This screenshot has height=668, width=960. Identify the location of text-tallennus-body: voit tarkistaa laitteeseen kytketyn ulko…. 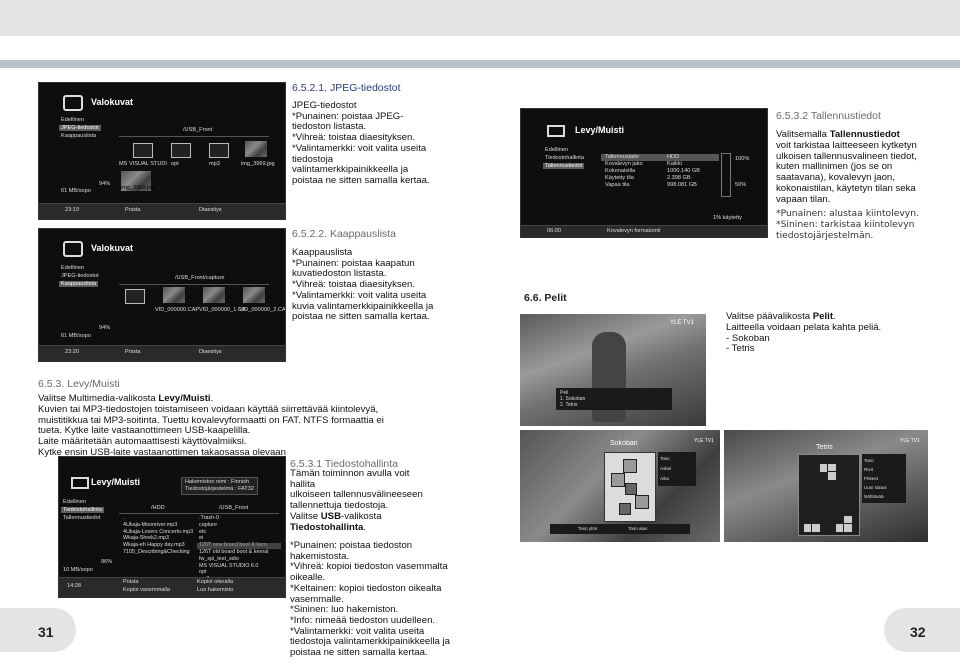
(846, 172).